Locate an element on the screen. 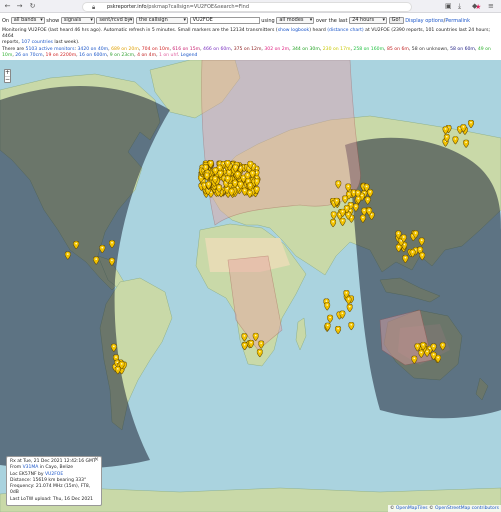 Image resolution: width=501 pixels, height=512 pixels. on-label: On is located at coordinates (6, 20).